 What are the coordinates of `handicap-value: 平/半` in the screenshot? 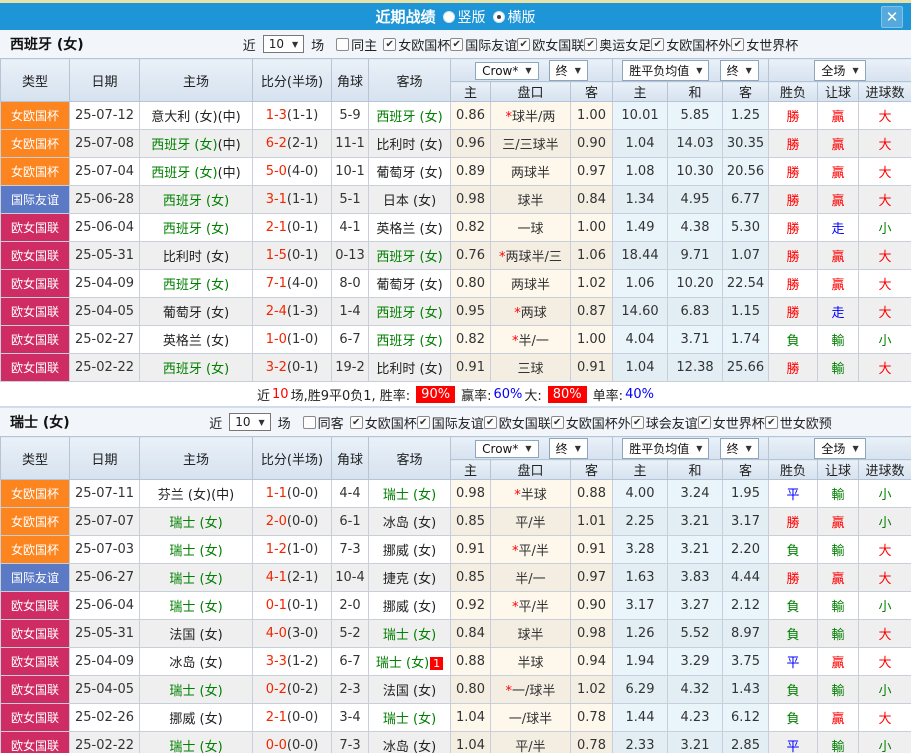 It's located at (530, 523).